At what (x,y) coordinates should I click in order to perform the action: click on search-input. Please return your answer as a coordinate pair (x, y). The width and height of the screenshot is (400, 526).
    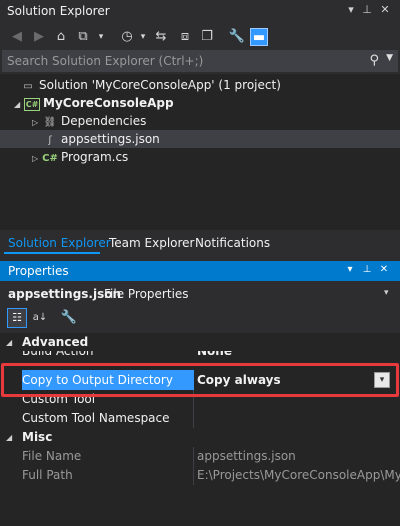
    Looking at the image, I should click on (187, 61).